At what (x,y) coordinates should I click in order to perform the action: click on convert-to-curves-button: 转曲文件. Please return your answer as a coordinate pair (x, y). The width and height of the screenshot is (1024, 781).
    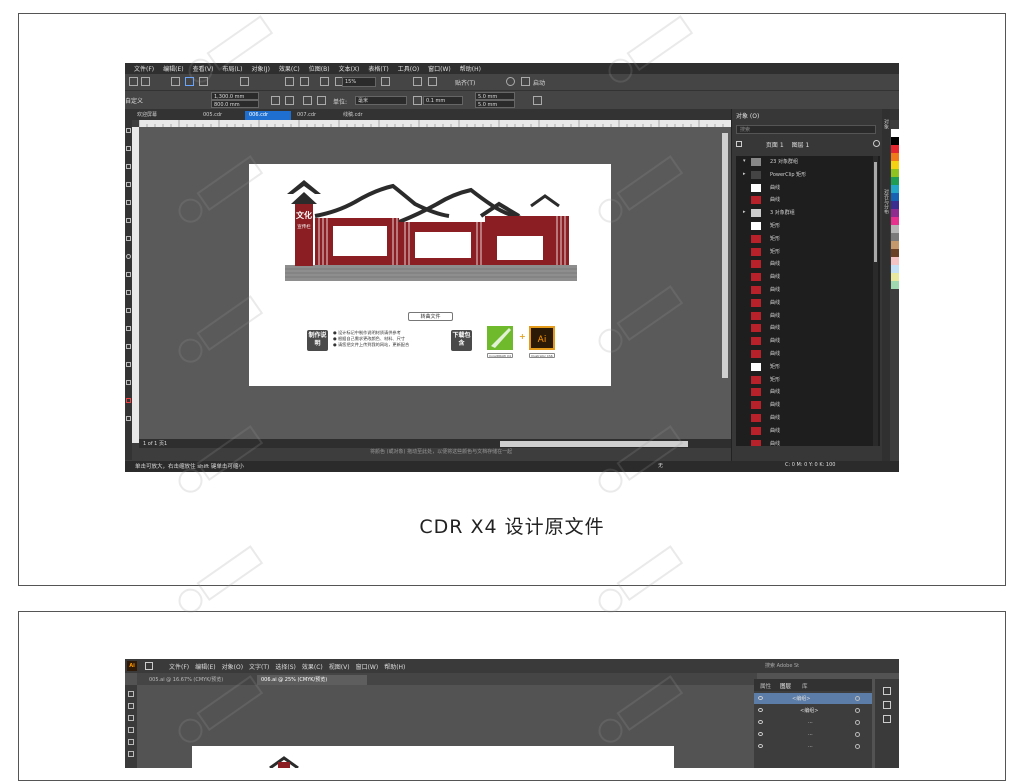
    Looking at the image, I should click on (430, 316).